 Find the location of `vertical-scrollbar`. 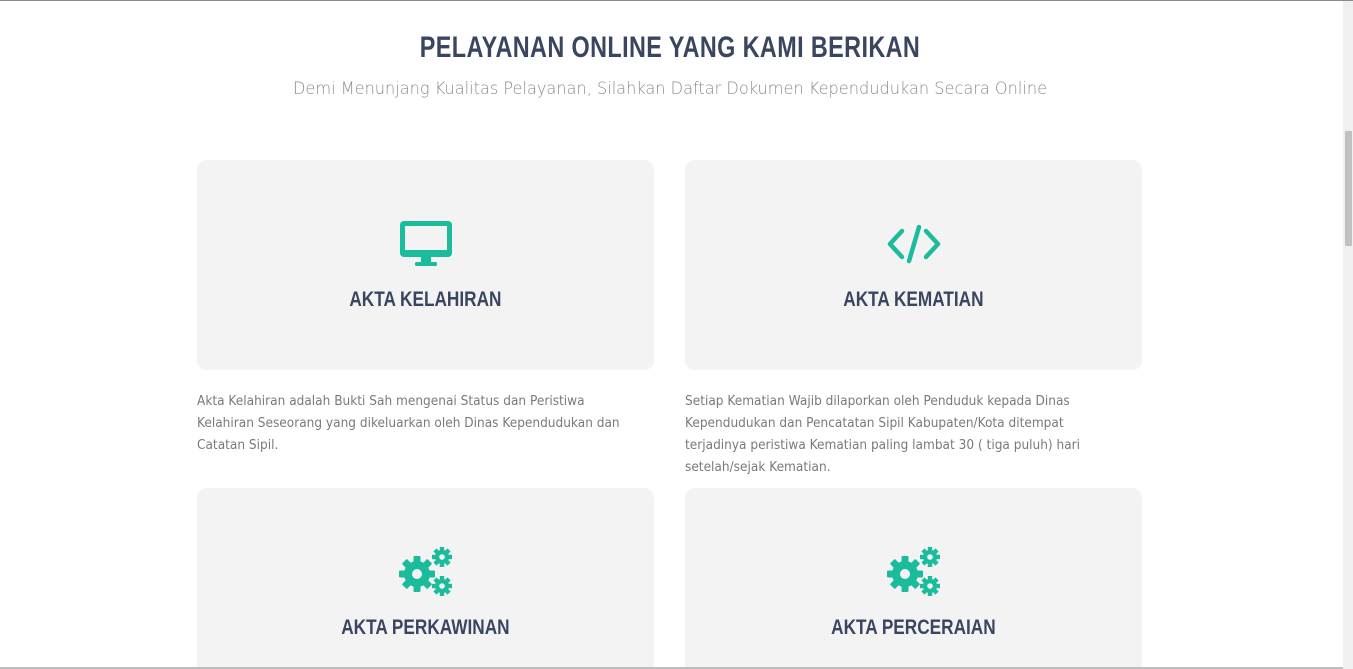

vertical-scrollbar is located at coordinates (1348, 335).